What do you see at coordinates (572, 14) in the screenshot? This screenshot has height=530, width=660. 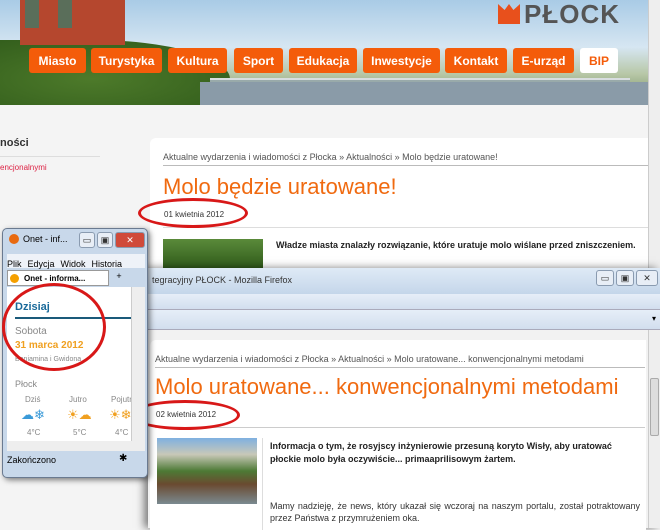 I see `logo-text: PŁOCK` at bounding box center [572, 14].